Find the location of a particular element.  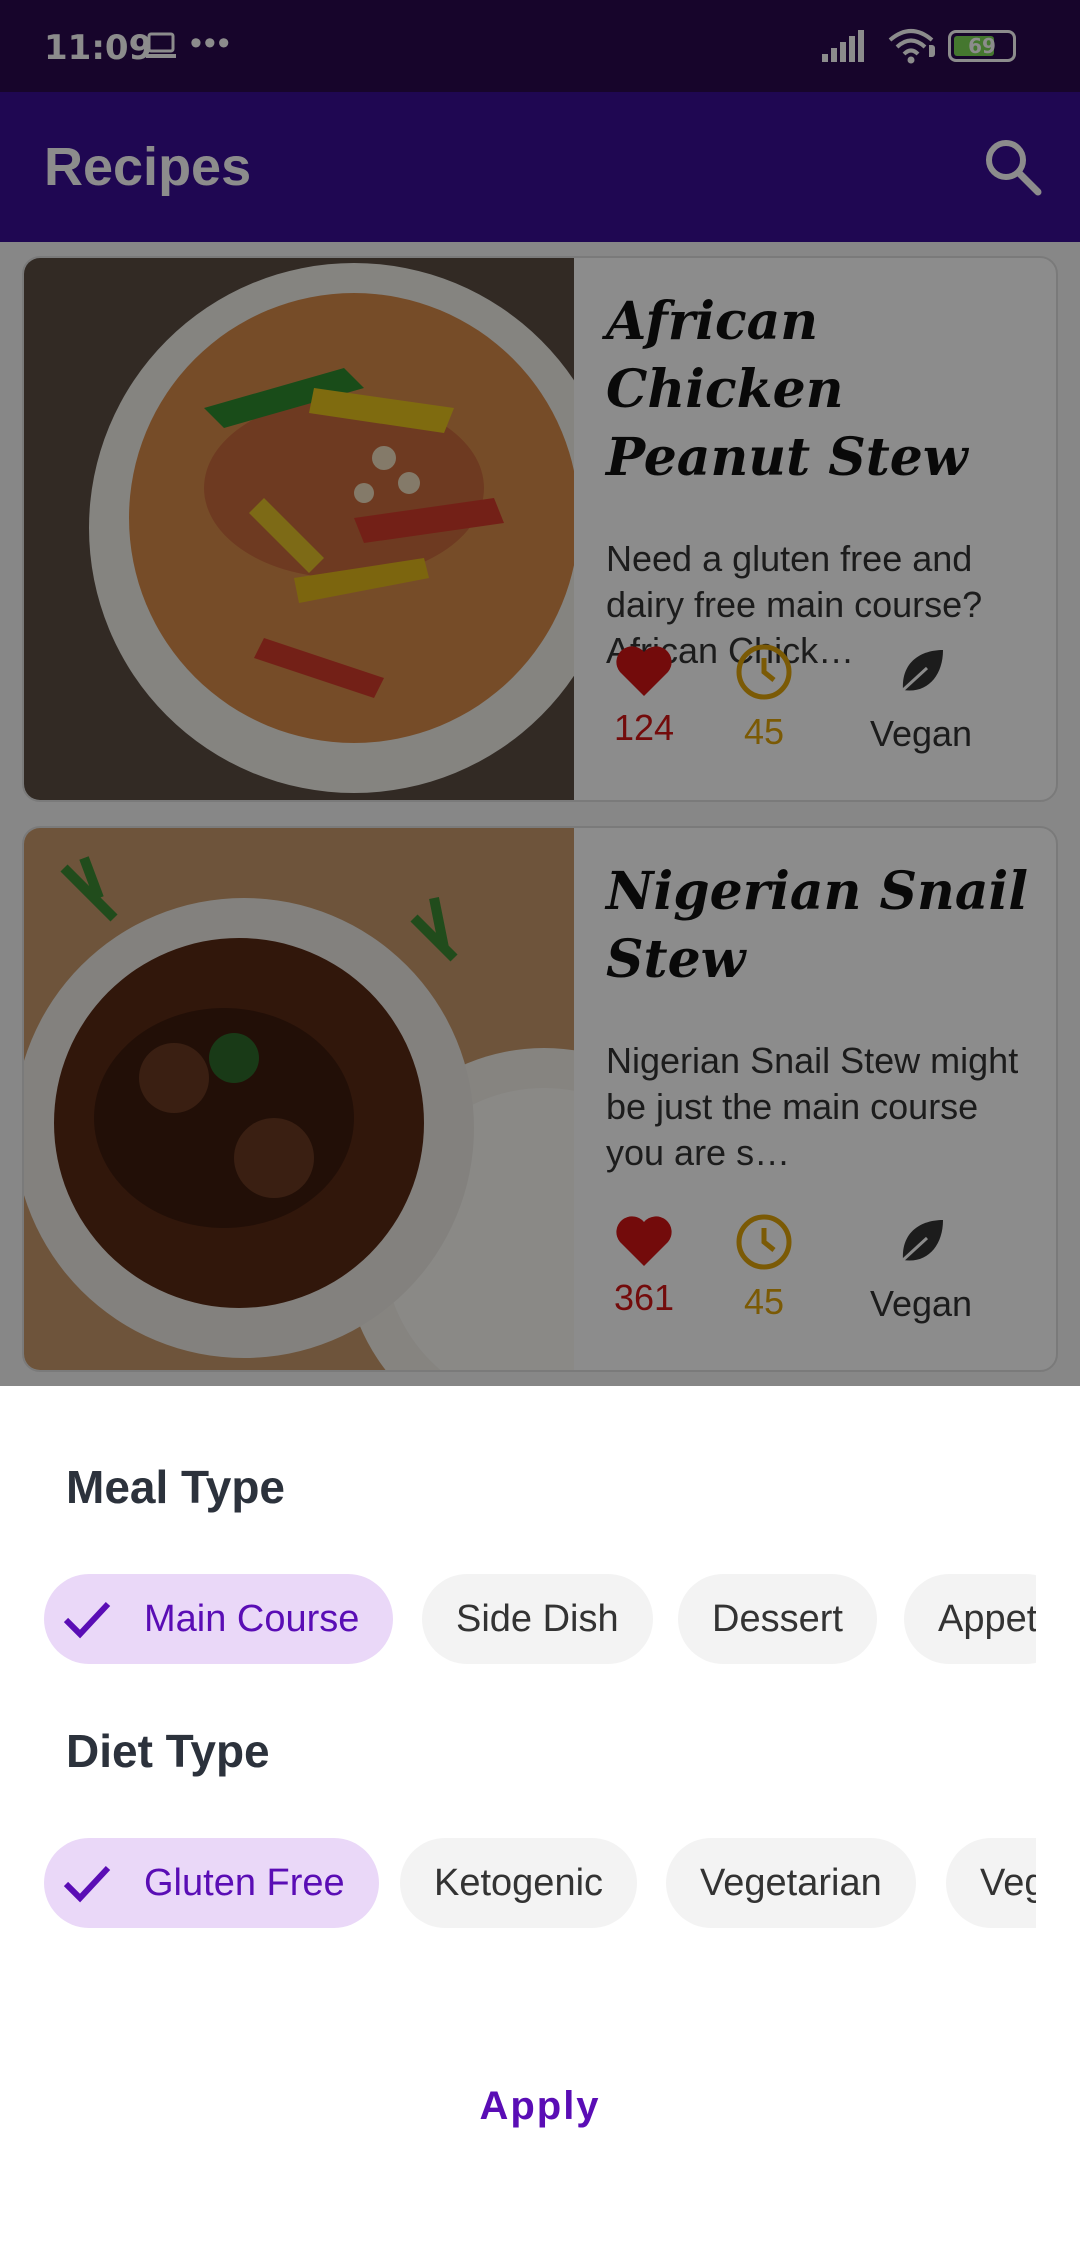

laptop-icon is located at coordinates (161, 45).